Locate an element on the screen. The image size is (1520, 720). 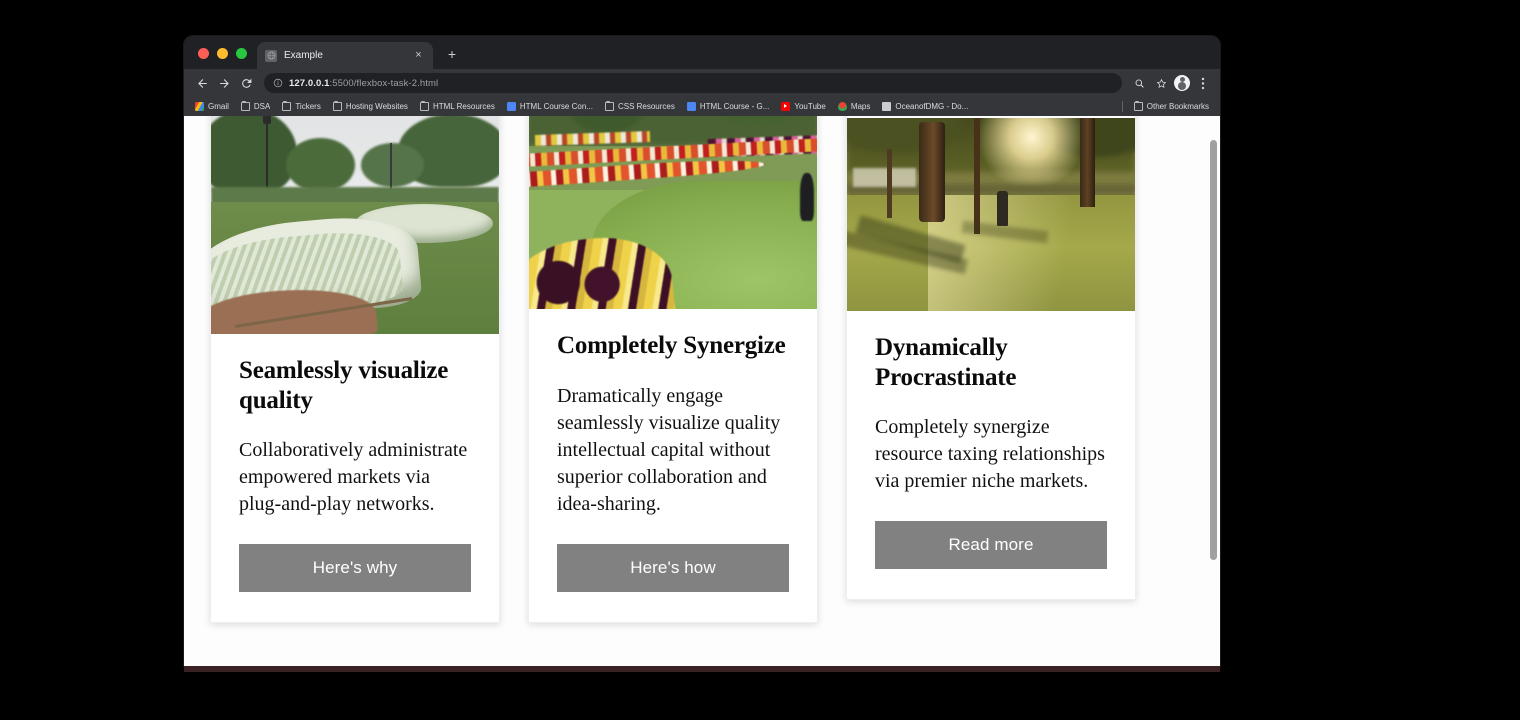
toolbar-icon-group is located at coordinates (1171, 83).